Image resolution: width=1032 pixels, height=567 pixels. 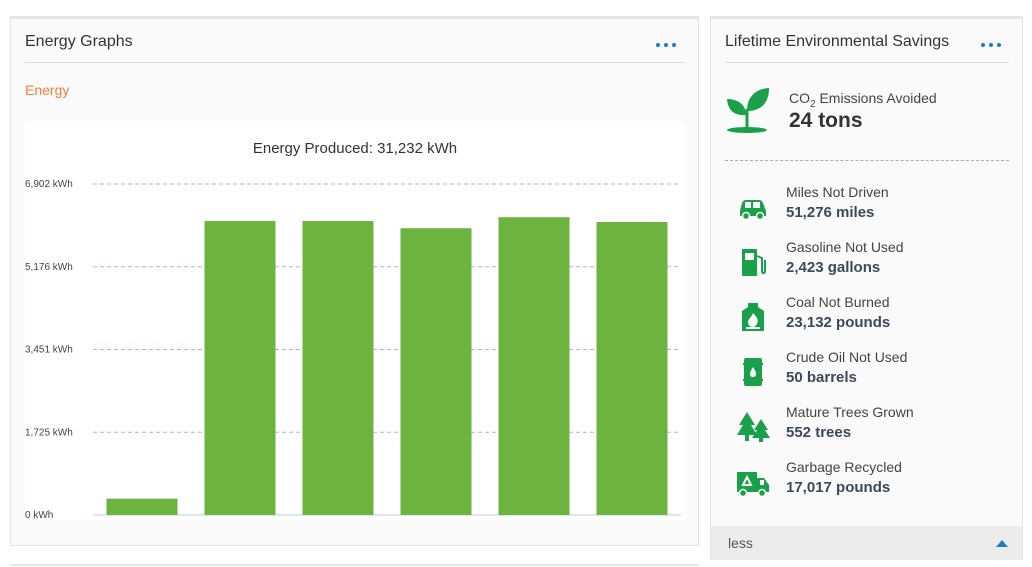 What do you see at coordinates (821, 377) in the screenshot?
I see `stat-value: 50 barrels` at bounding box center [821, 377].